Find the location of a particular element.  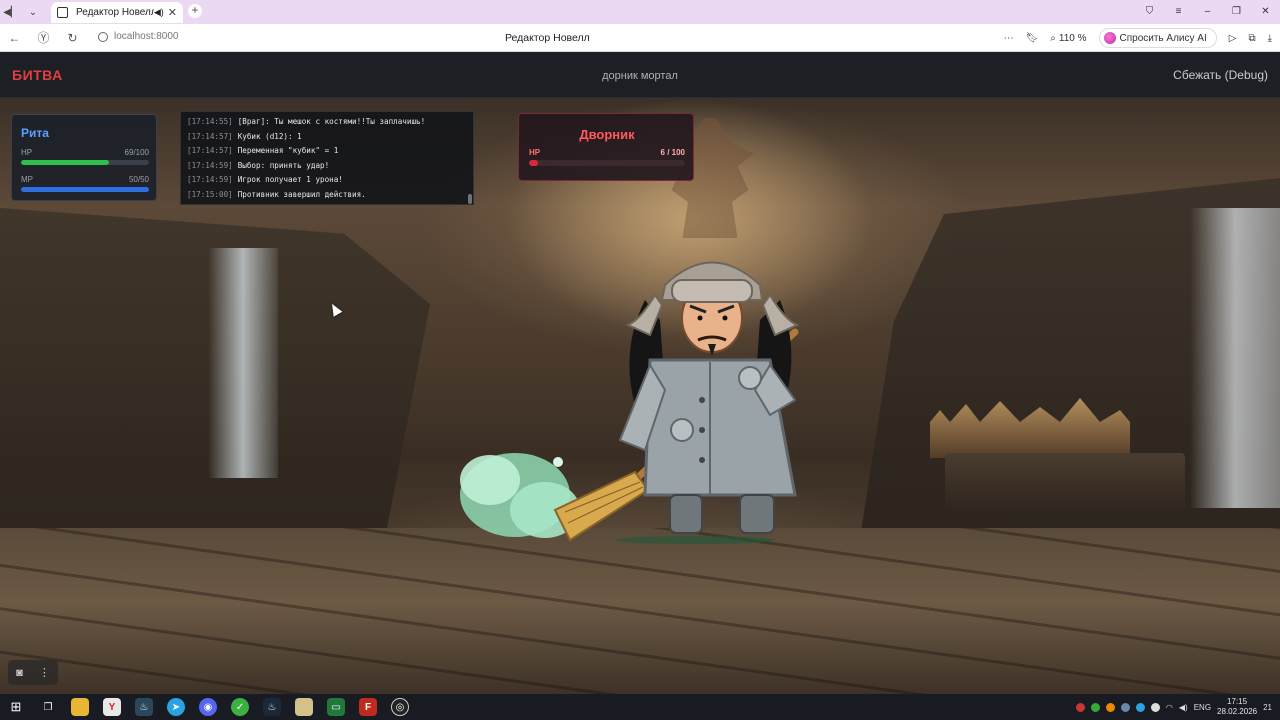

volume-icon: ◀) is located at coordinates (1183, 707).